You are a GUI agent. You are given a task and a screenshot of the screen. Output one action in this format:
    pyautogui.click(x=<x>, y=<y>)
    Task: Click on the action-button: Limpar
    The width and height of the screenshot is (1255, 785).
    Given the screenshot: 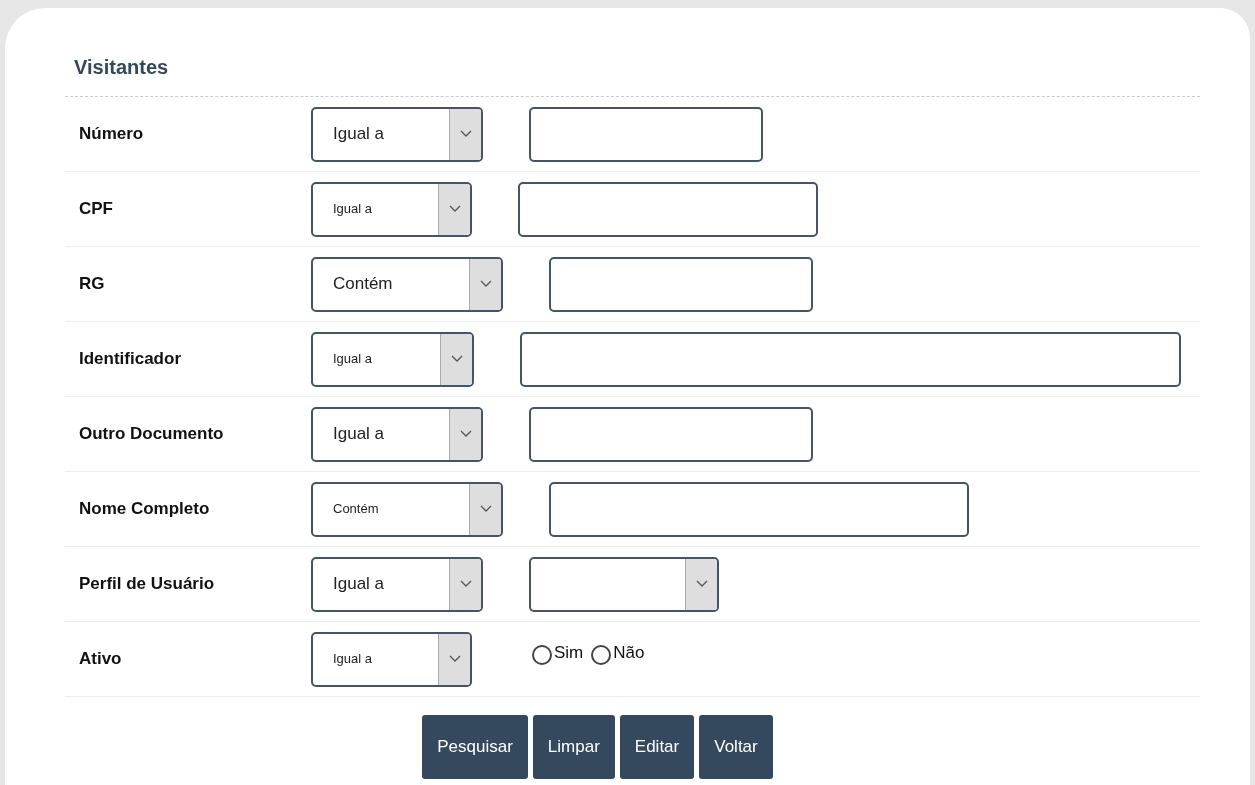 What is the action you would take?
    pyautogui.click(x=573, y=747)
    